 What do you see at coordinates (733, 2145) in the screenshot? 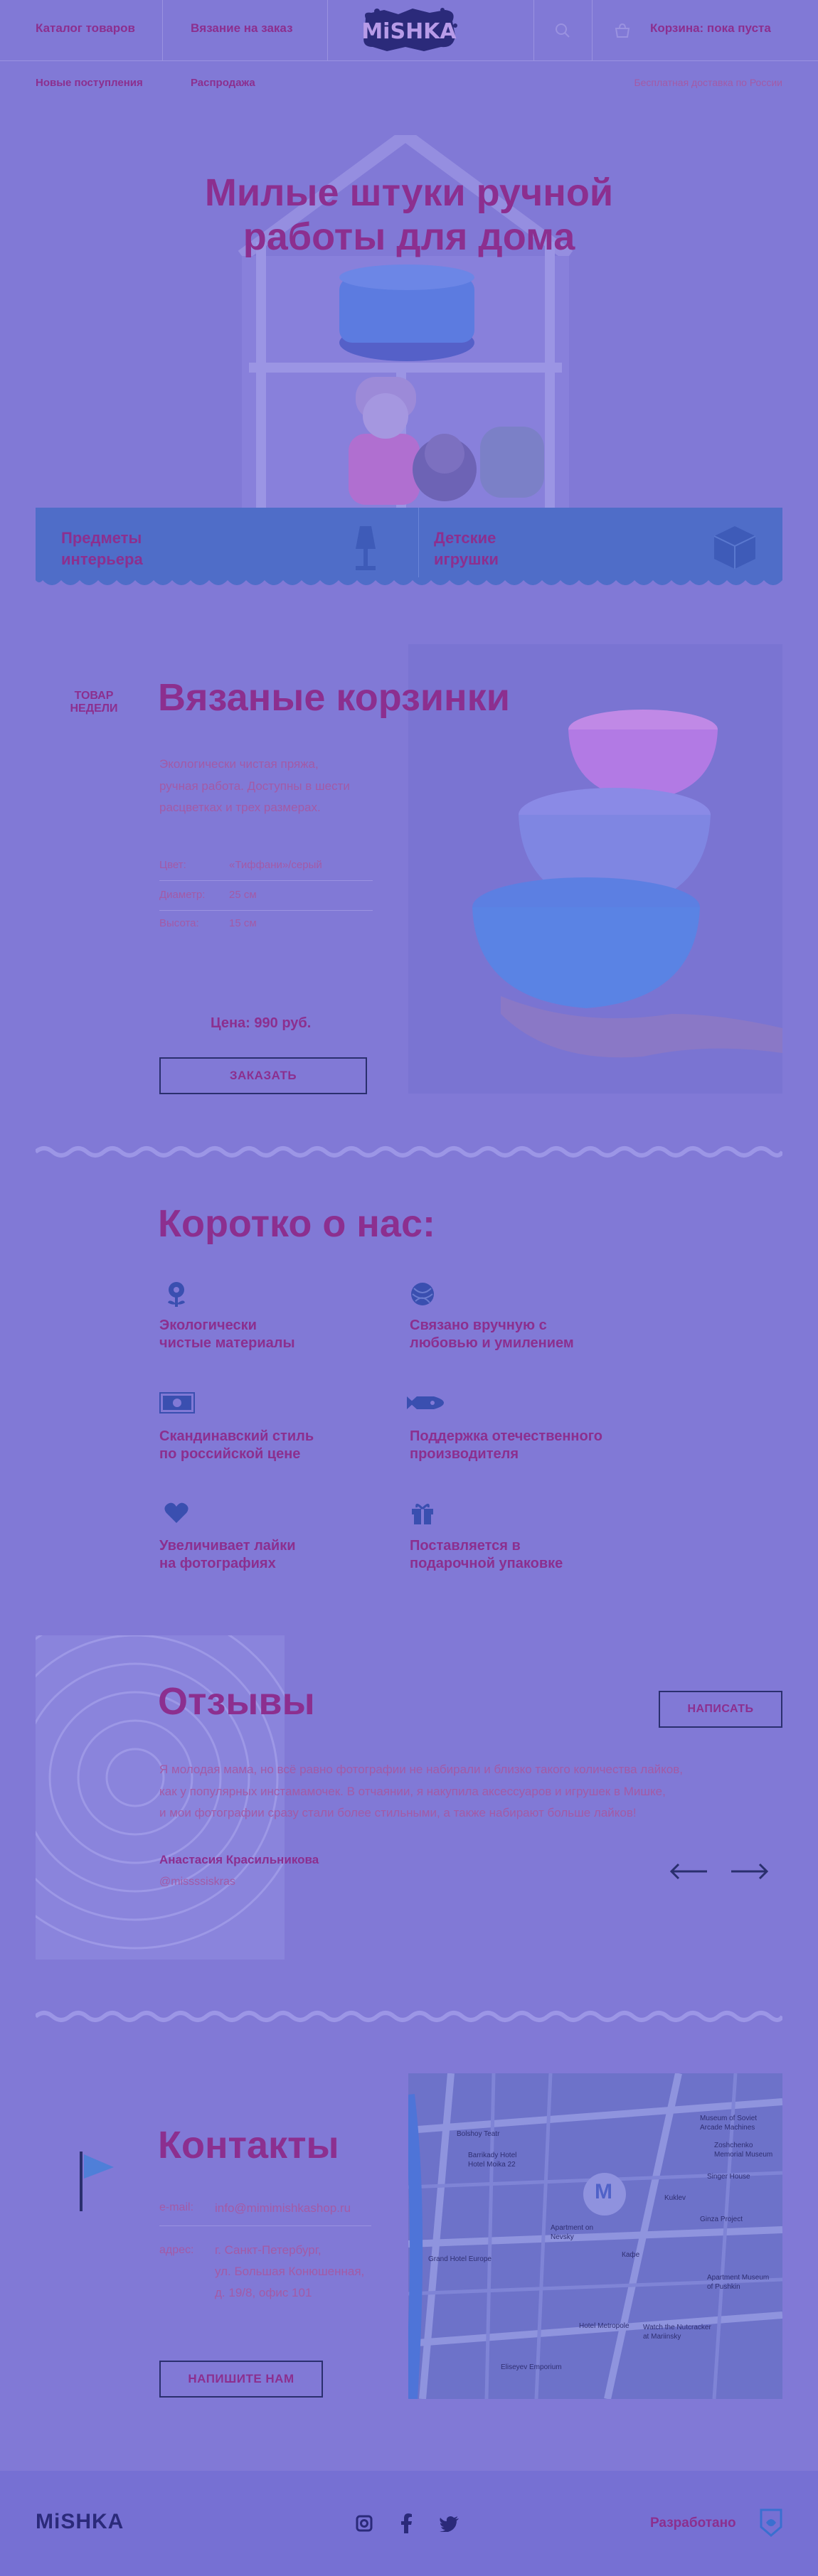
I see `map-label-line: Zoshchenko` at bounding box center [733, 2145].